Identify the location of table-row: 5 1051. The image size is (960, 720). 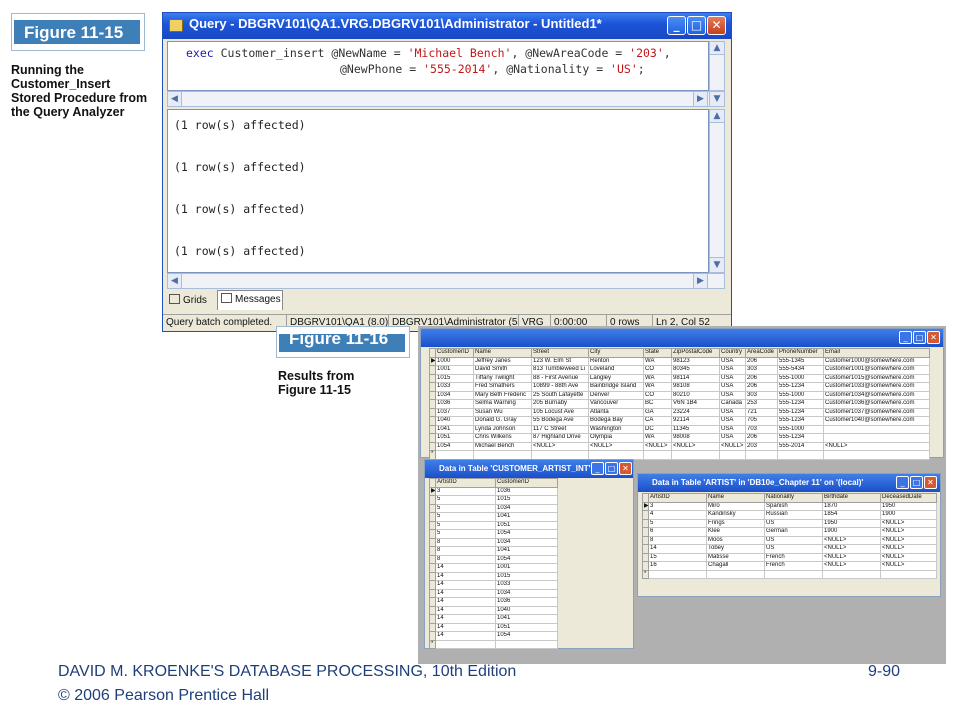
(493, 525).